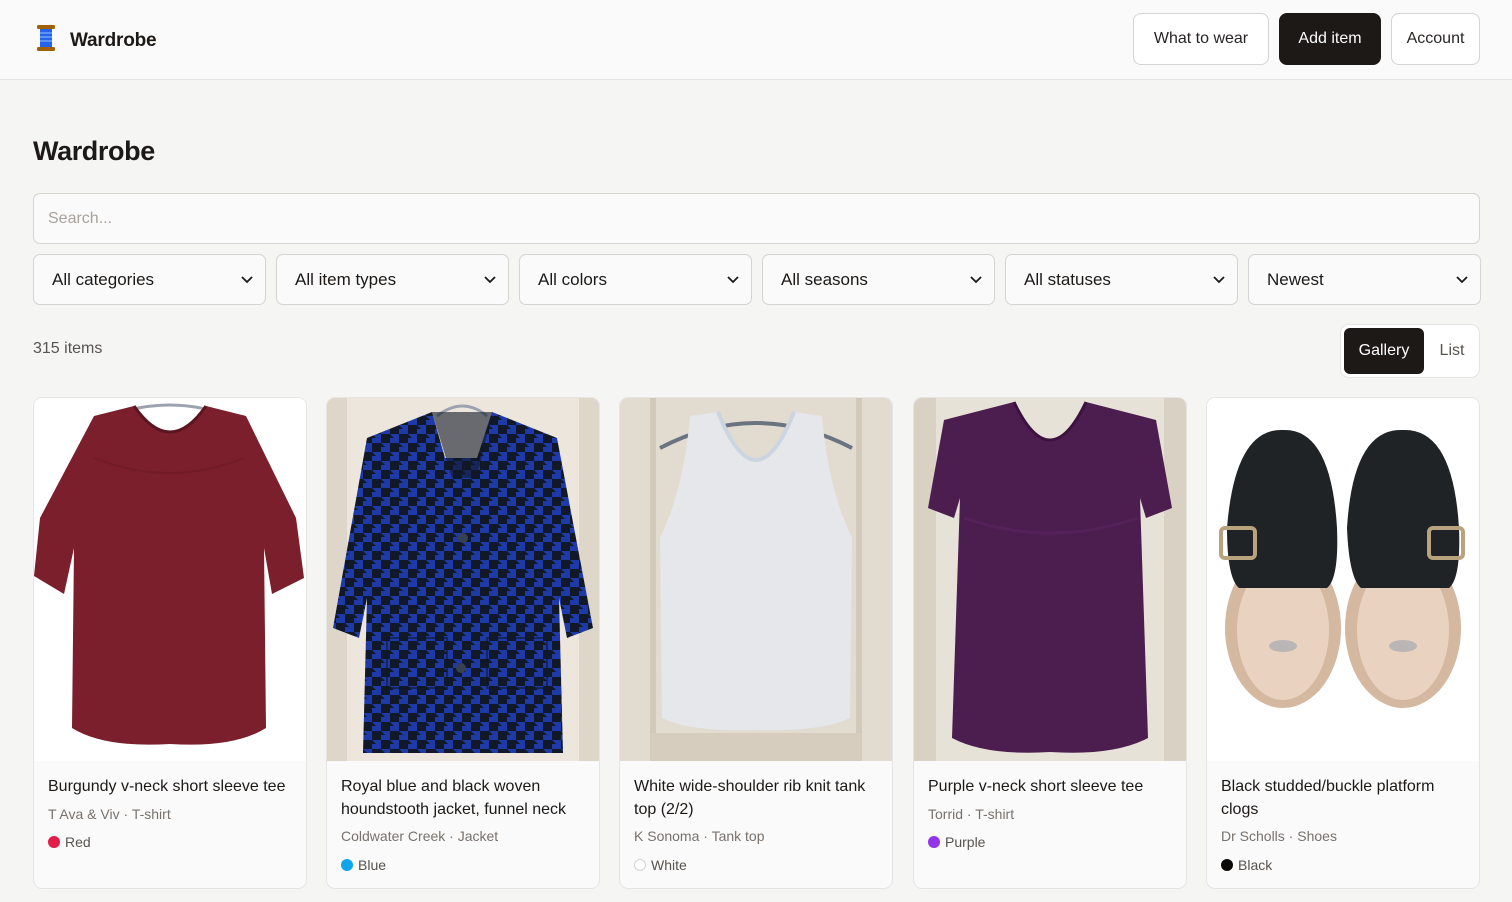 The width and height of the screenshot is (1512, 902). What do you see at coordinates (1435, 39) in the screenshot?
I see `account-button: Account` at bounding box center [1435, 39].